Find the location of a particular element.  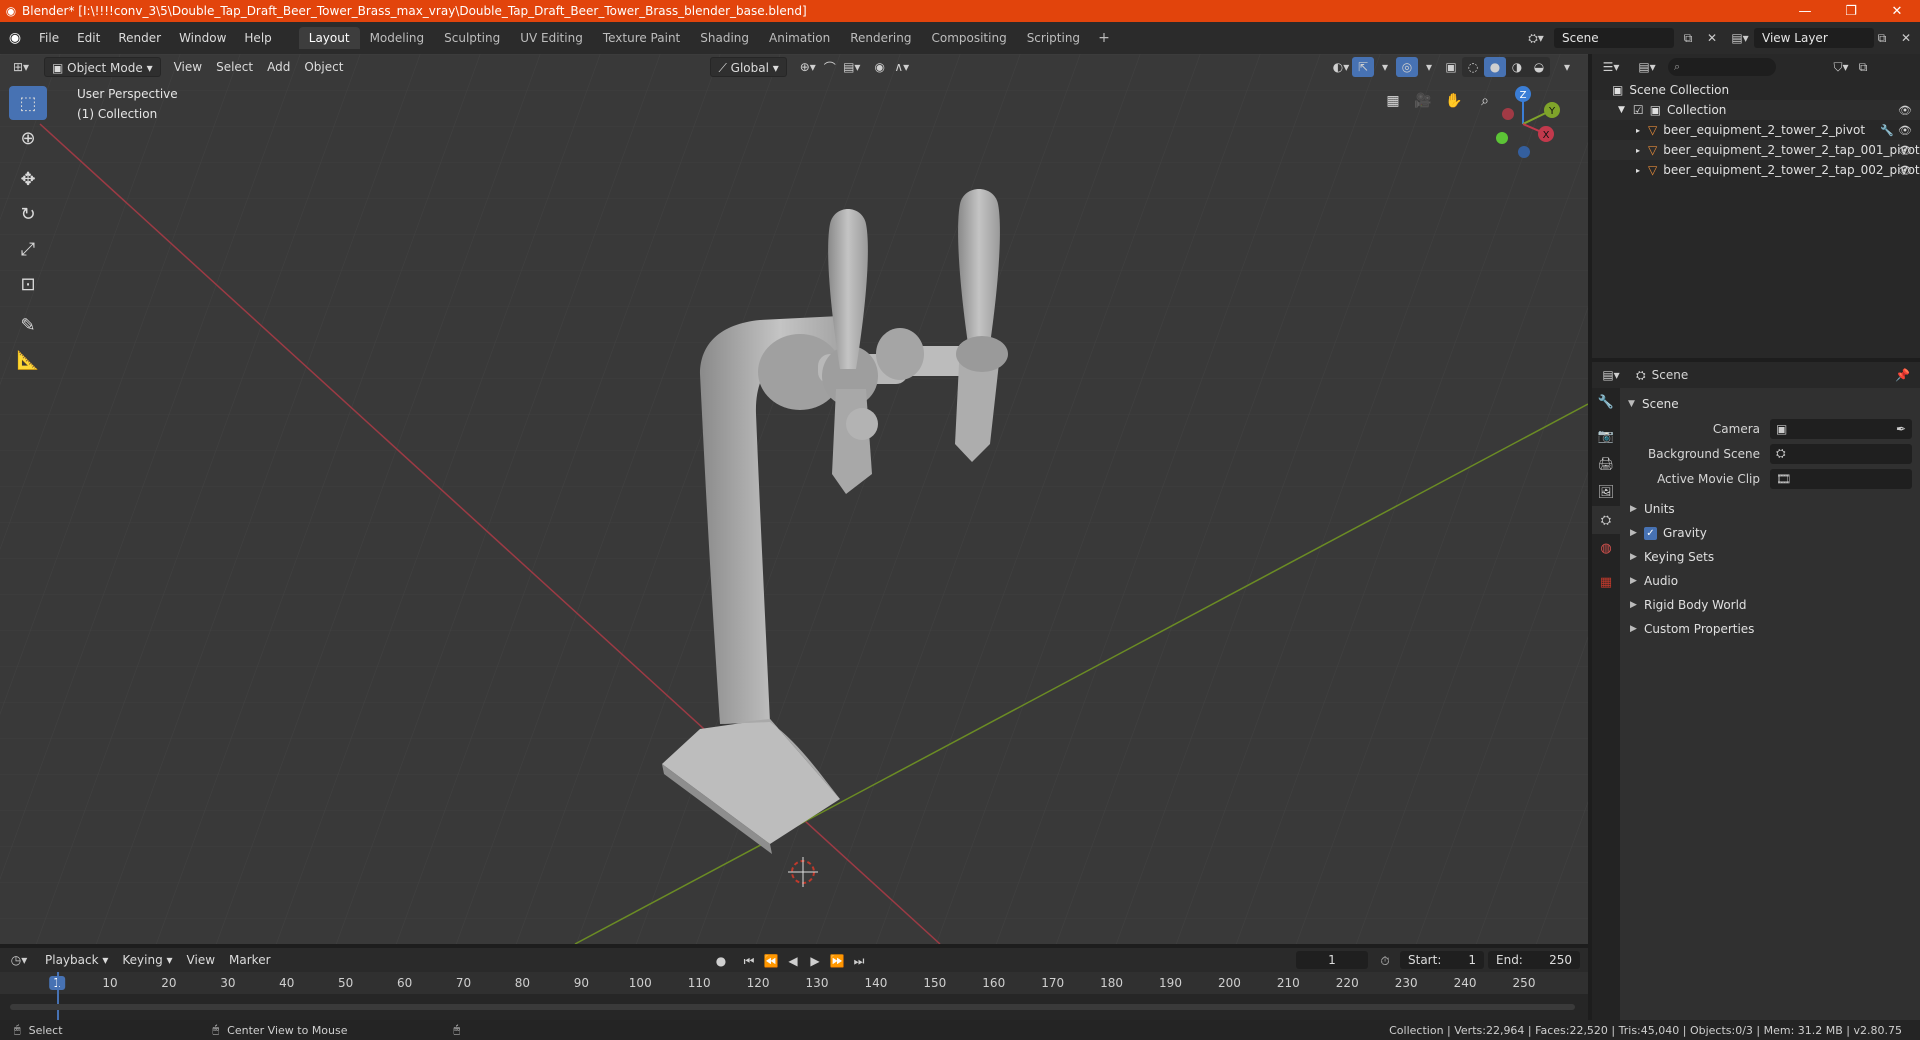

pin-icon: 📌 is located at coordinates (1902, 375).